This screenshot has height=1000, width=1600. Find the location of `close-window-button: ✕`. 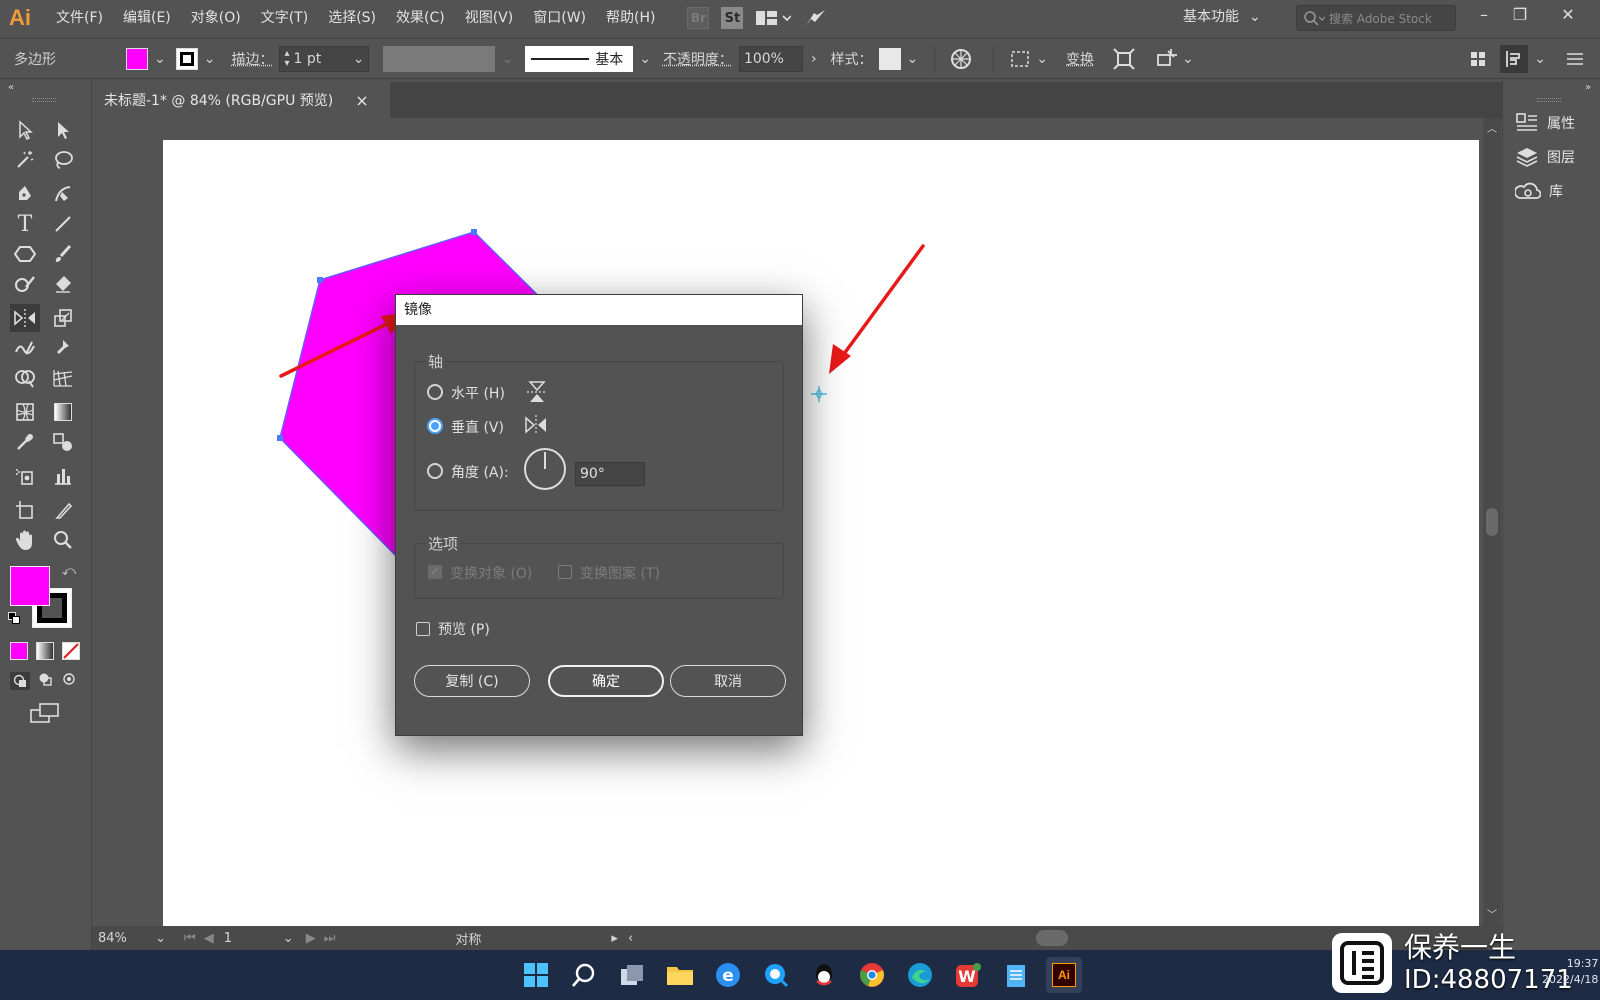

close-window-button: ✕ is located at coordinates (1568, 14).